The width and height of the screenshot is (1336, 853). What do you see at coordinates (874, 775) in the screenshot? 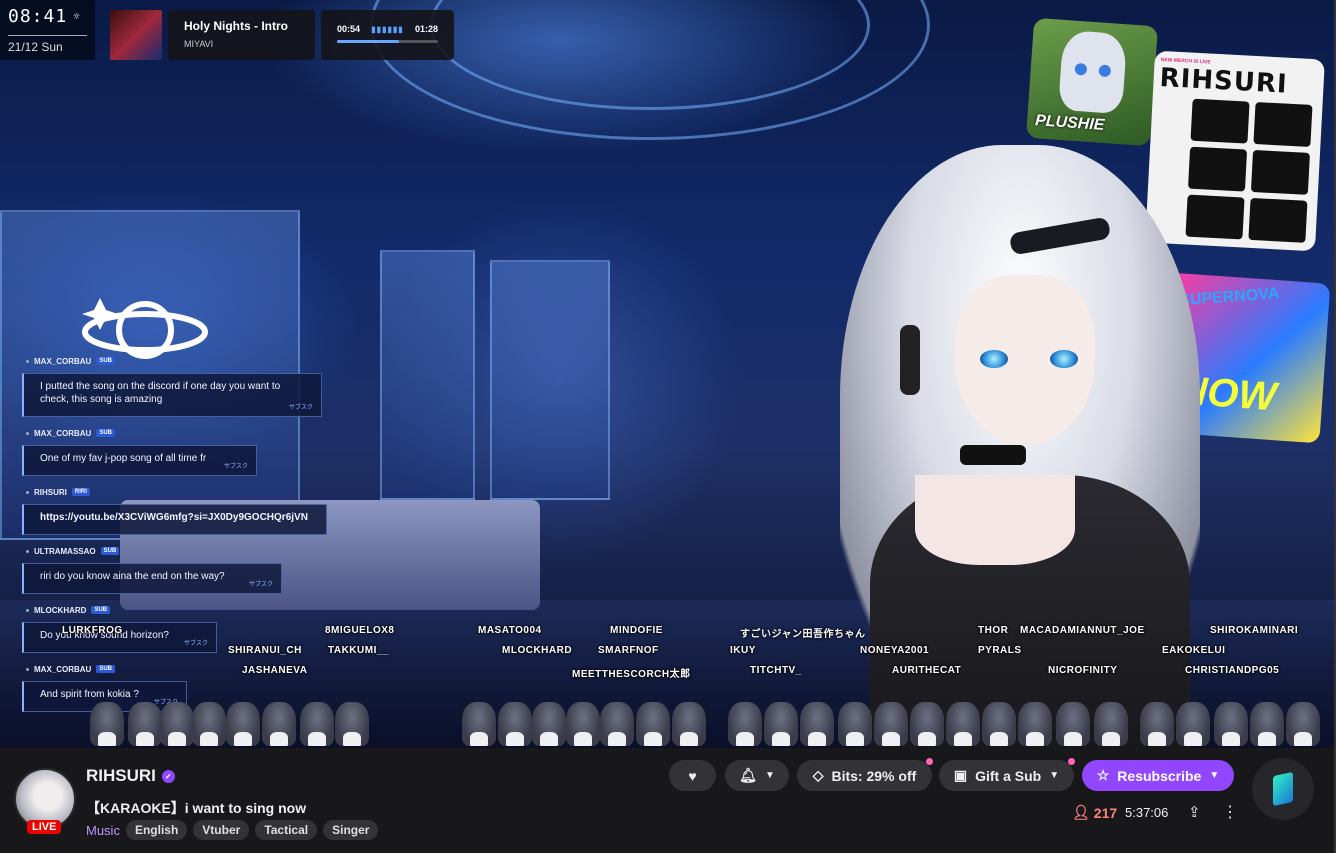
I see `bits-label: Bits: 29% off` at bounding box center [874, 775].